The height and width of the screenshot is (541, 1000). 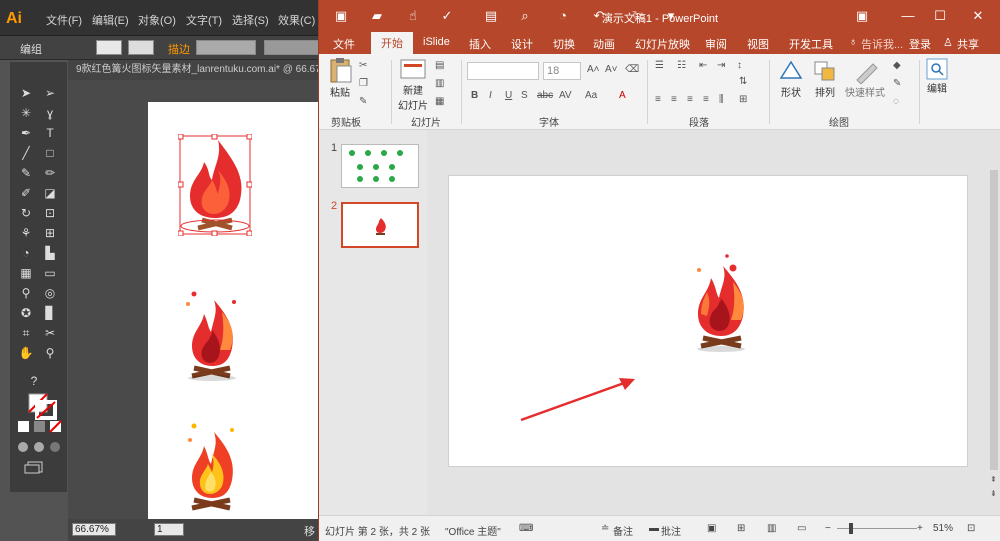 I want to click on shapes-button: 形状, so click(x=791, y=78).